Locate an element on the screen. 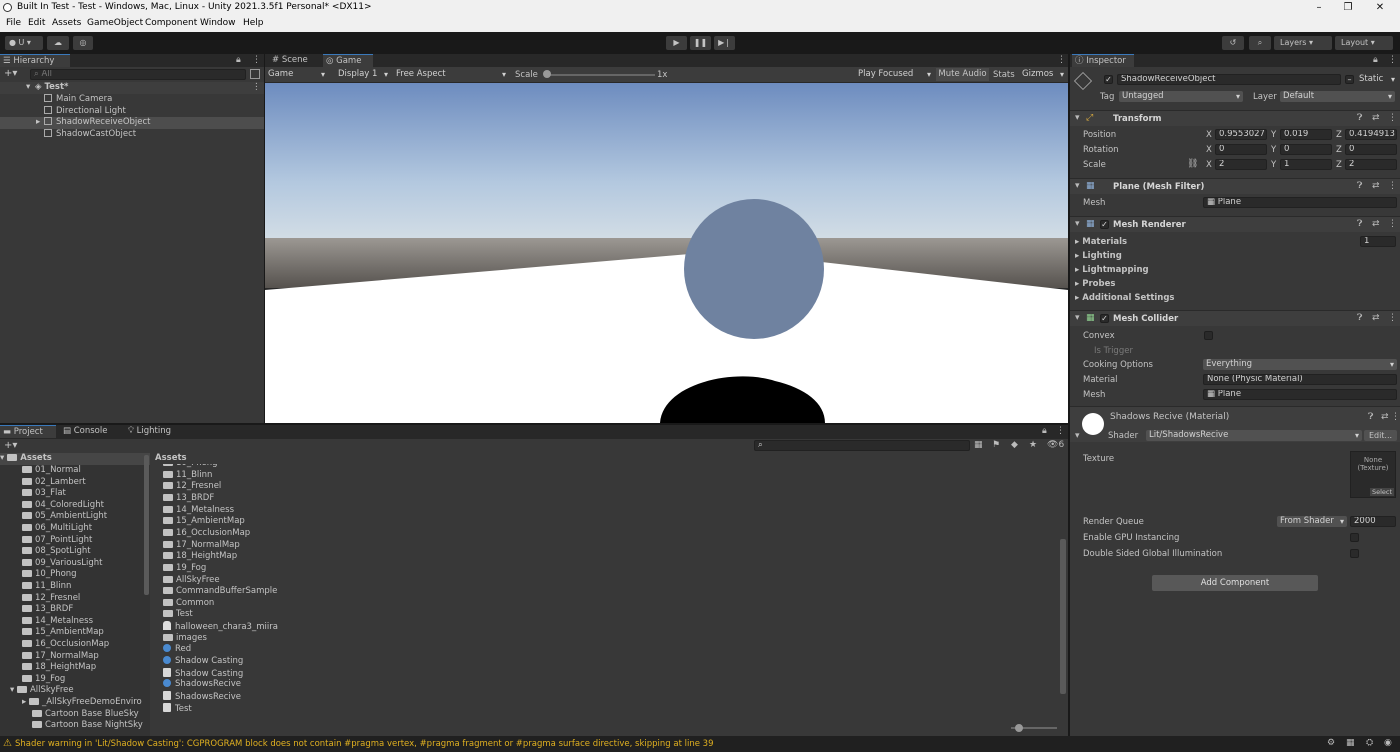 The width and height of the screenshot is (1400, 752). project-search-input: ⌕ is located at coordinates (862, 445).